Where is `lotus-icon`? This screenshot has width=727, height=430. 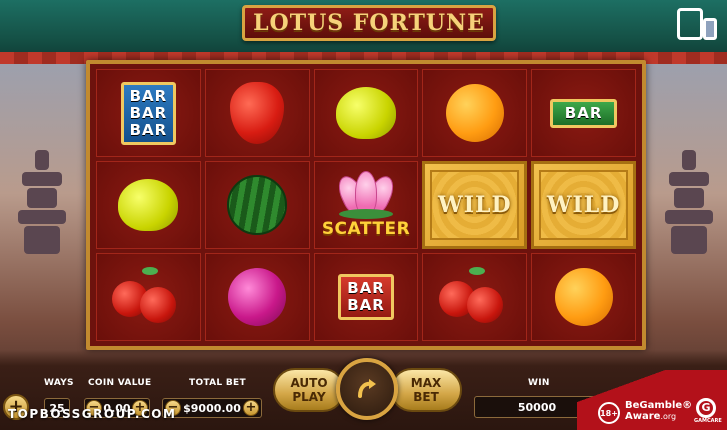 lotus-icon is located at coordinates (366, 195).